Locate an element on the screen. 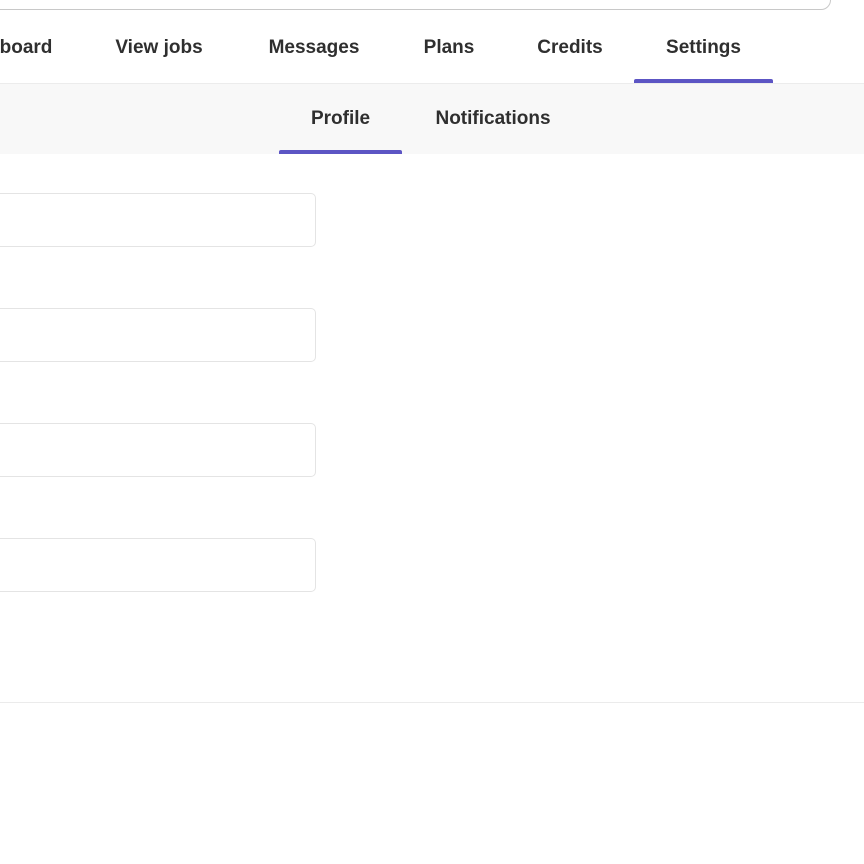 The height and width of the screenshot is (864, 864). tab-label: Credits is located at coordinates (570, 47).